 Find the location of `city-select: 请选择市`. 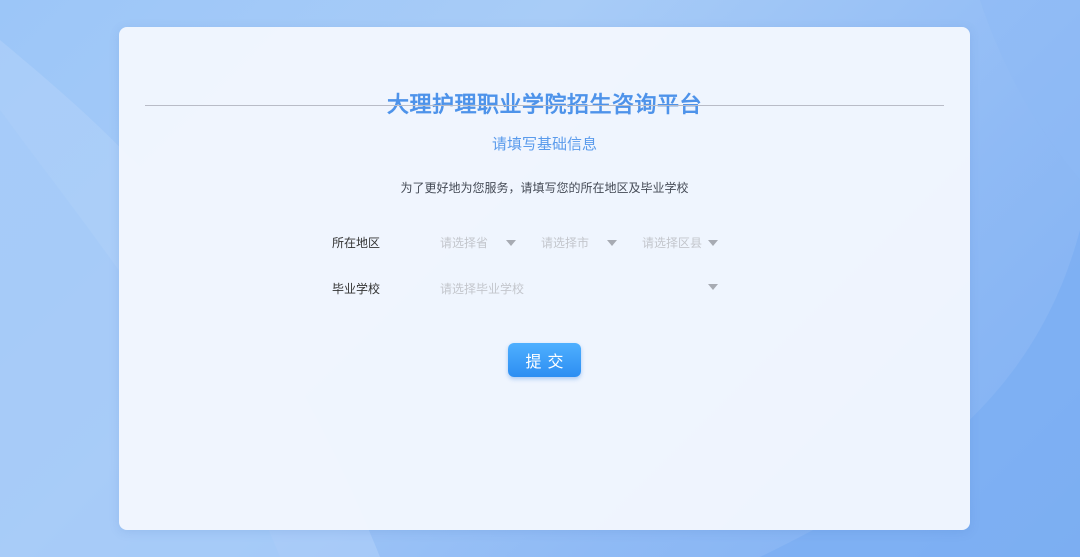

city-select: 请选择市 is located at coordinates (581, 242).